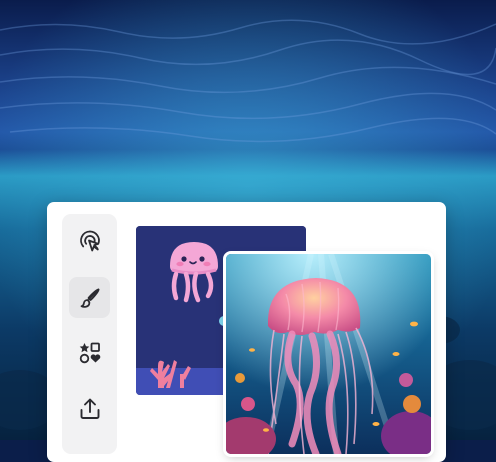  I want to click on upload-share-icon, so click(89, 408).